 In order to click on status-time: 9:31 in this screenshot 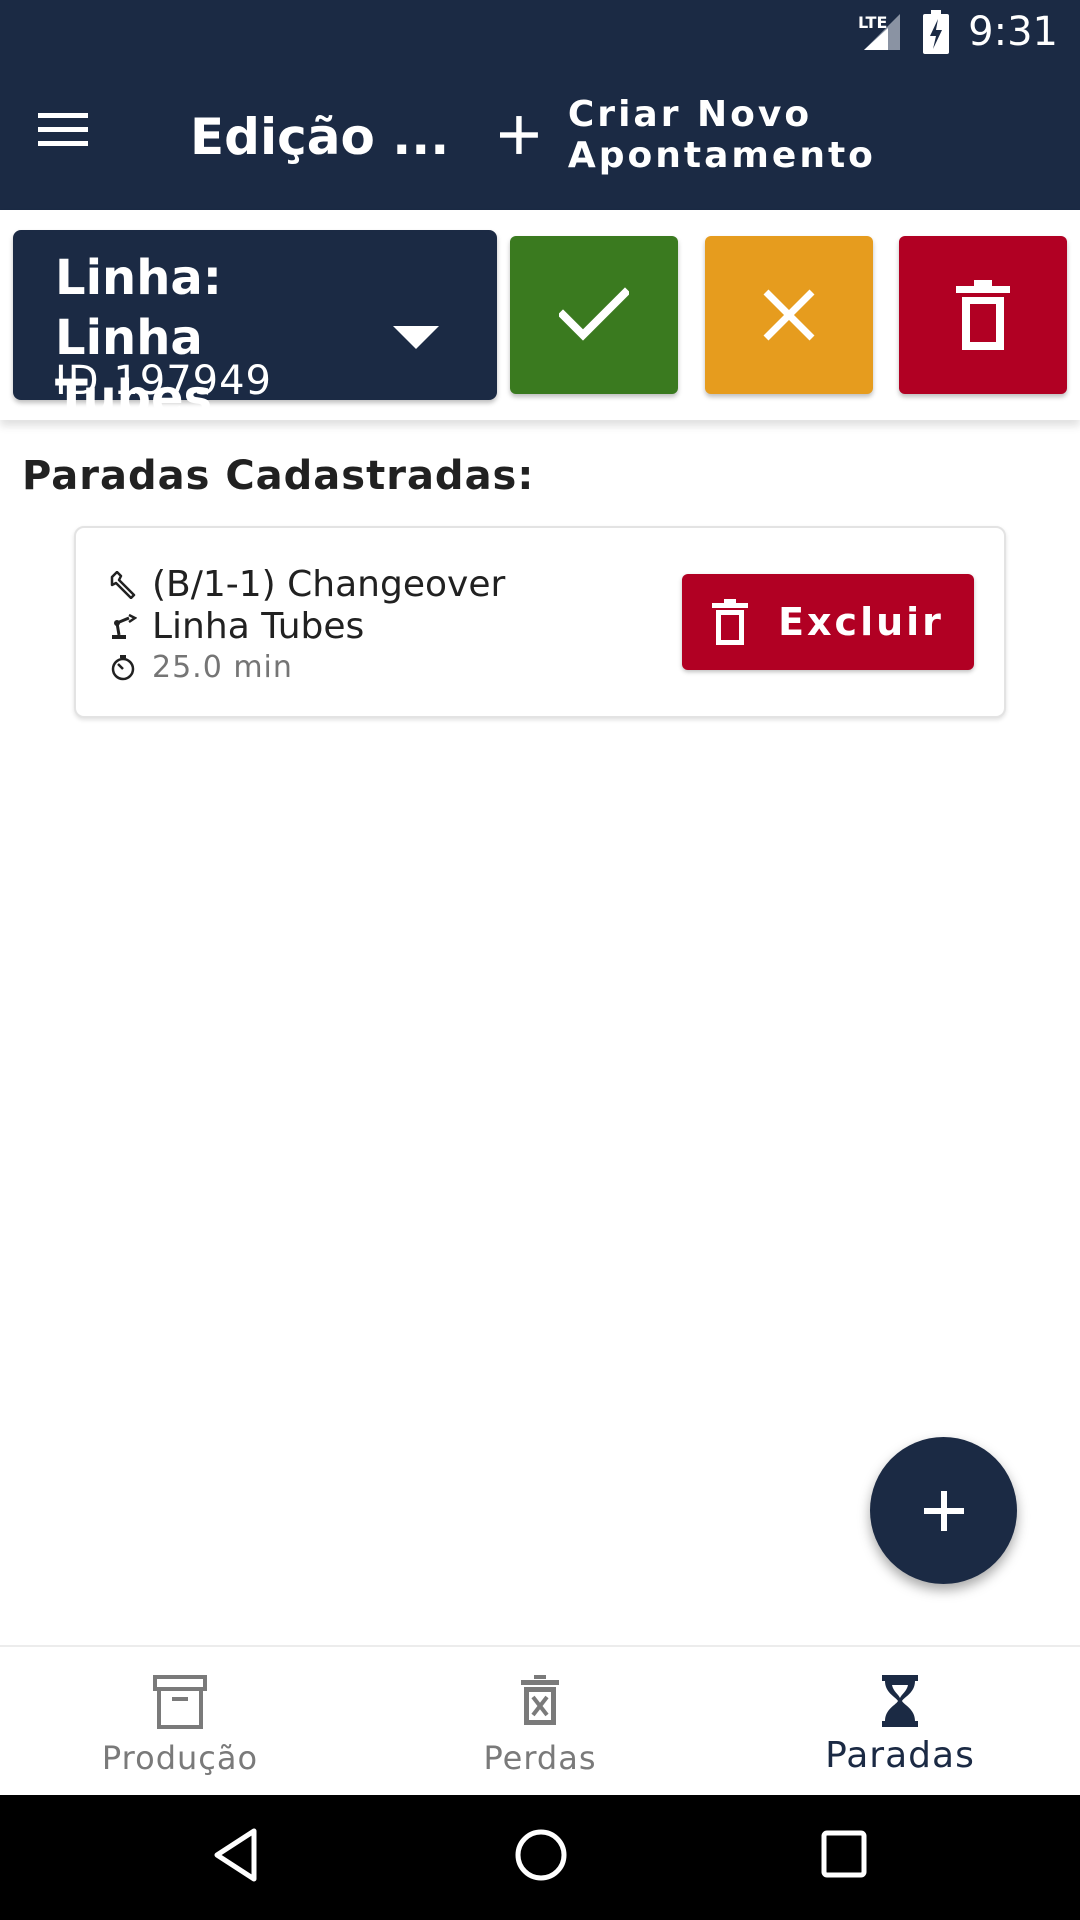, I will do `click(1013, 32)`.